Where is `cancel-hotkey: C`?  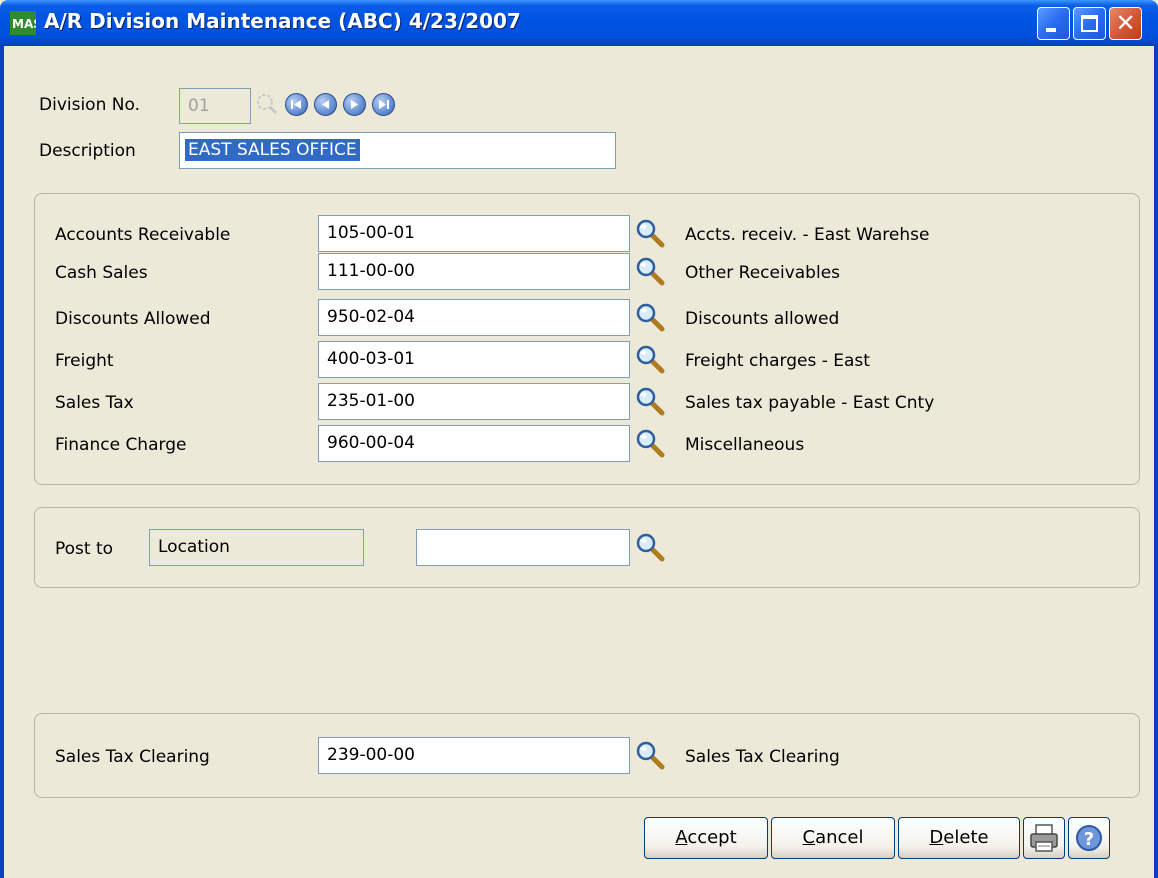 cancel-hotkey: C is located at coordinates (809, 837).